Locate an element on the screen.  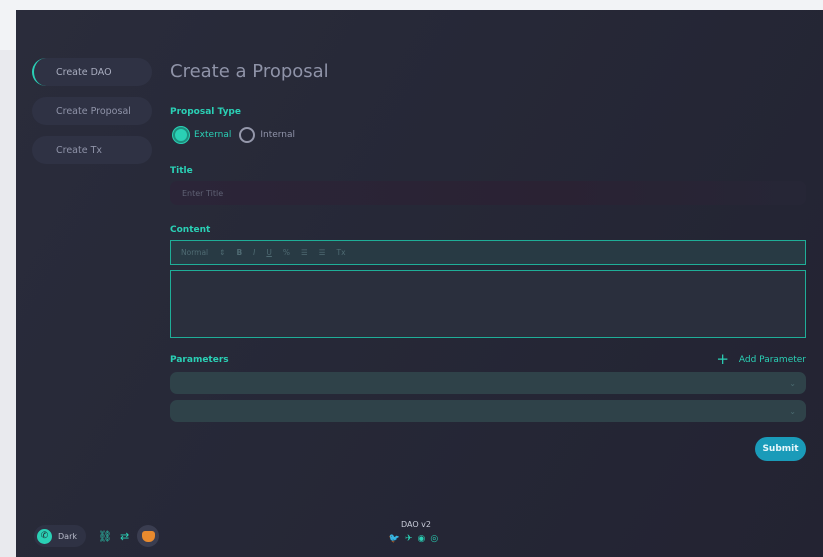
window-left-strip is located at coordinates (8, 30).